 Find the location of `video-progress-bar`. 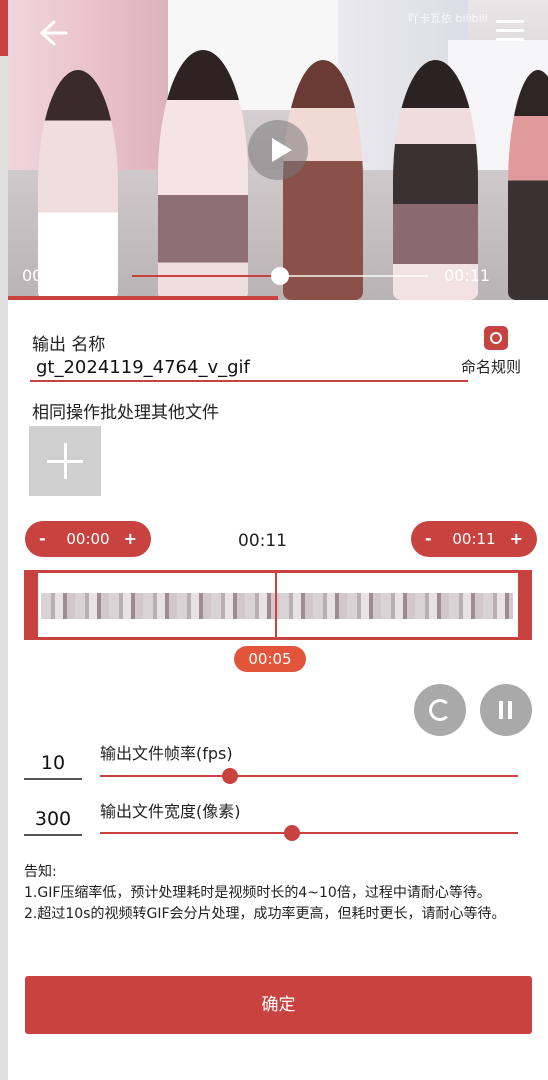

video-progress-bar is located at coordinates (280, 276).